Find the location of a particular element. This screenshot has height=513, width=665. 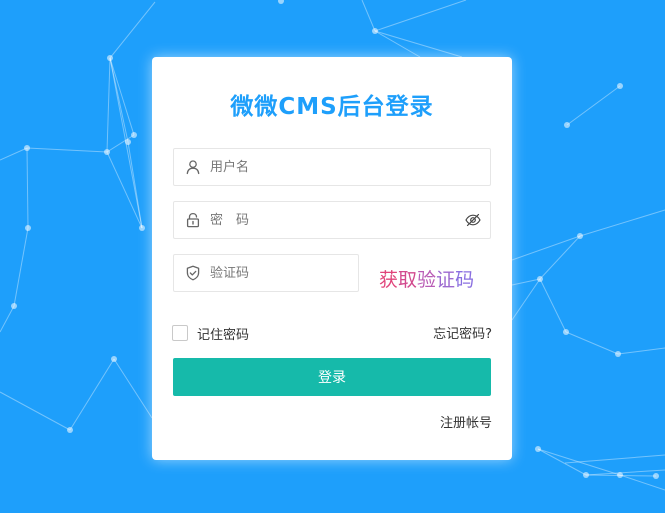

captcha-field is located at coordinates (266, 273).